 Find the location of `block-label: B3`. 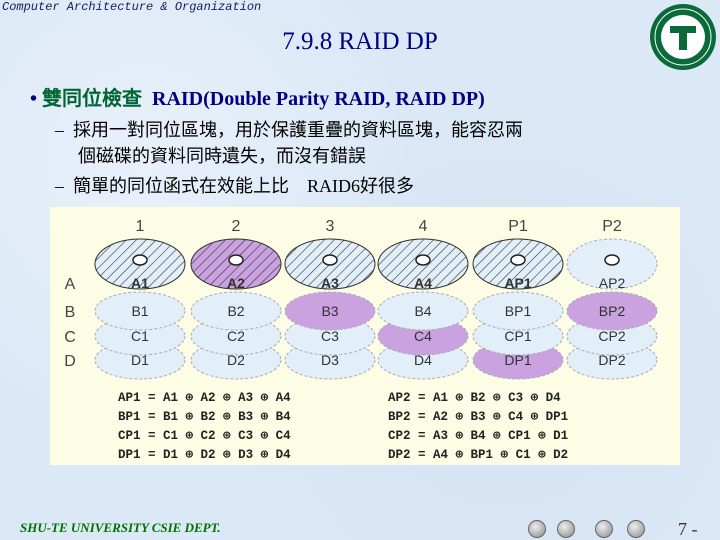

block-label: B3 is located at coordinates (329, 311).